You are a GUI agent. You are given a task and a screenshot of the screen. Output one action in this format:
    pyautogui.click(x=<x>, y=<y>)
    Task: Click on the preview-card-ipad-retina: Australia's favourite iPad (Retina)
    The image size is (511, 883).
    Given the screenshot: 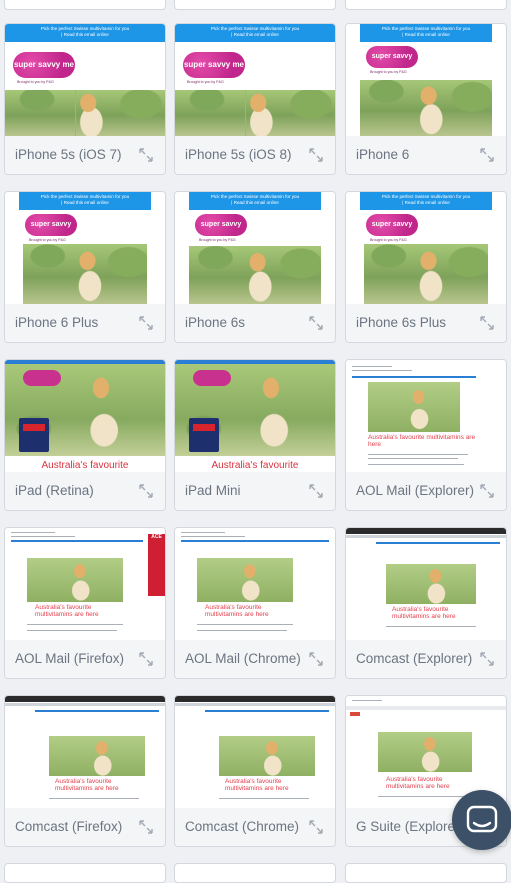 What is the action you would take?
    pyautogui.click(x=85, y=435)
    